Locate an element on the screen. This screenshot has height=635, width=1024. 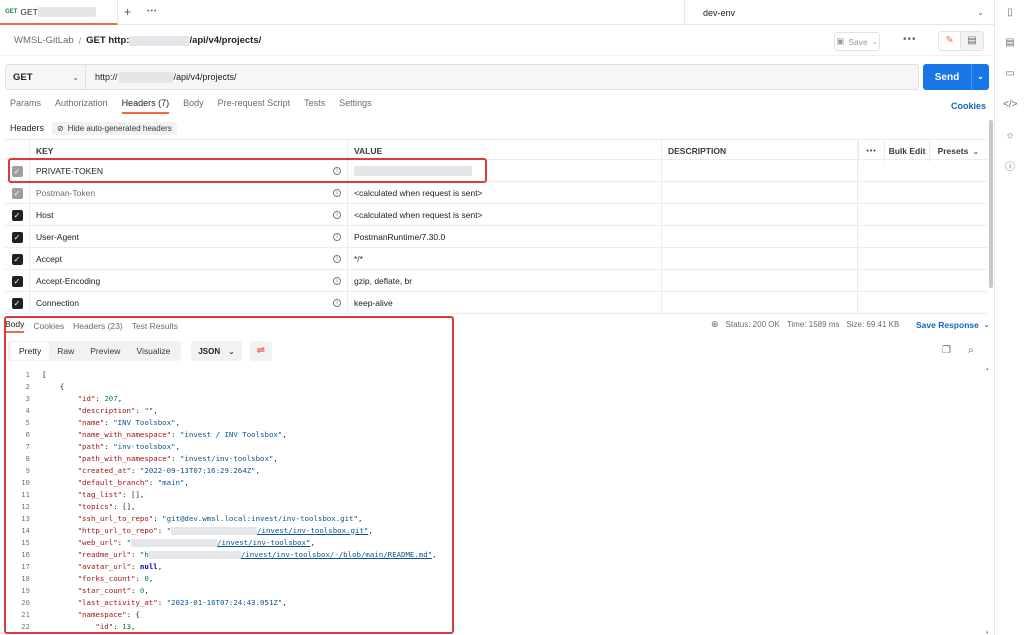
code-value-prefix: "h is located at coordinates (144, 554).